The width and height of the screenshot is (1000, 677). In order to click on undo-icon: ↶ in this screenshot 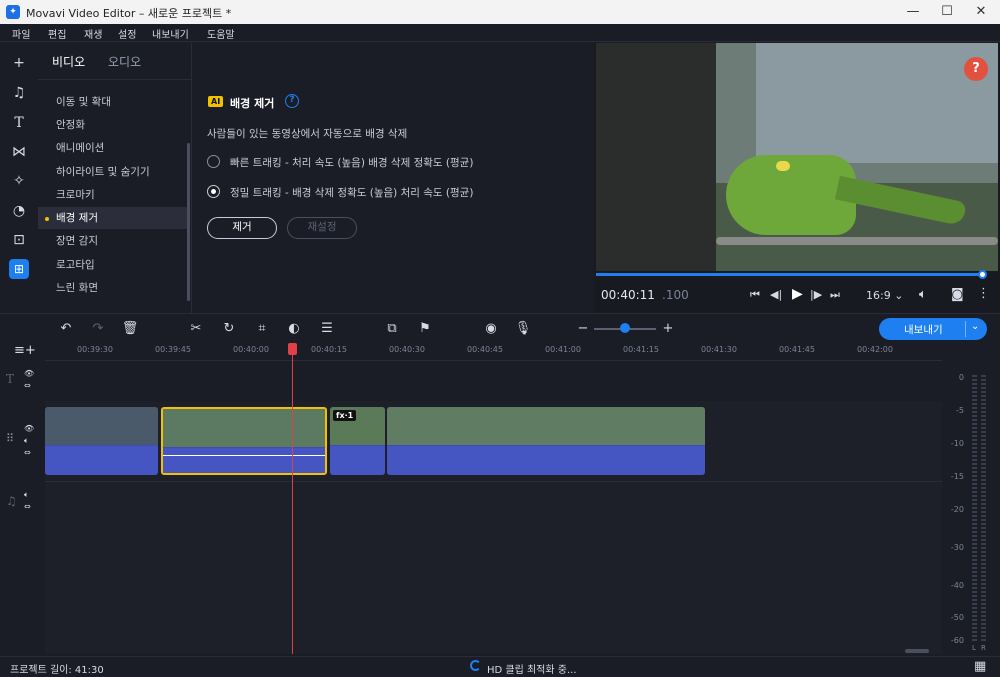, I will do `click(66, 329)`.